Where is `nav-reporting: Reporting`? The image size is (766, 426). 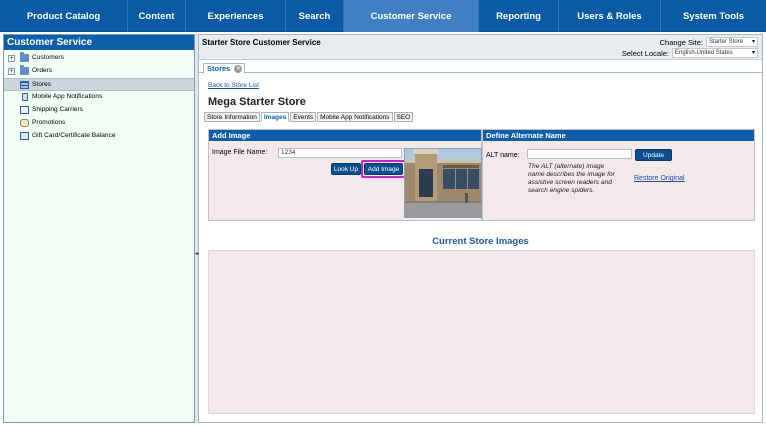 nav-reporting: Reporting is located at coordinates (519, 16).